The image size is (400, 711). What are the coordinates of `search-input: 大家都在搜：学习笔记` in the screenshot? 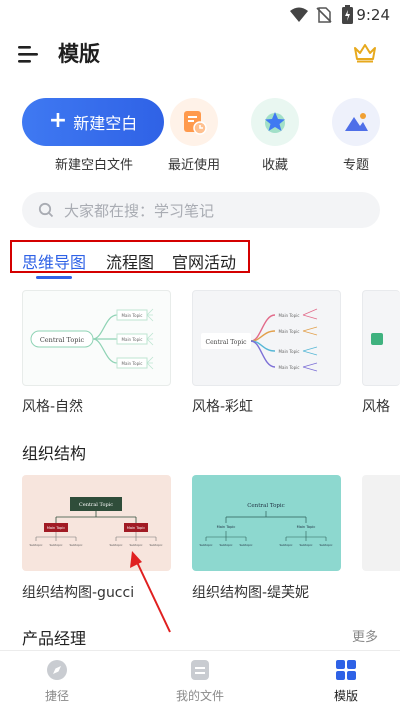 It's located at (201, 210).